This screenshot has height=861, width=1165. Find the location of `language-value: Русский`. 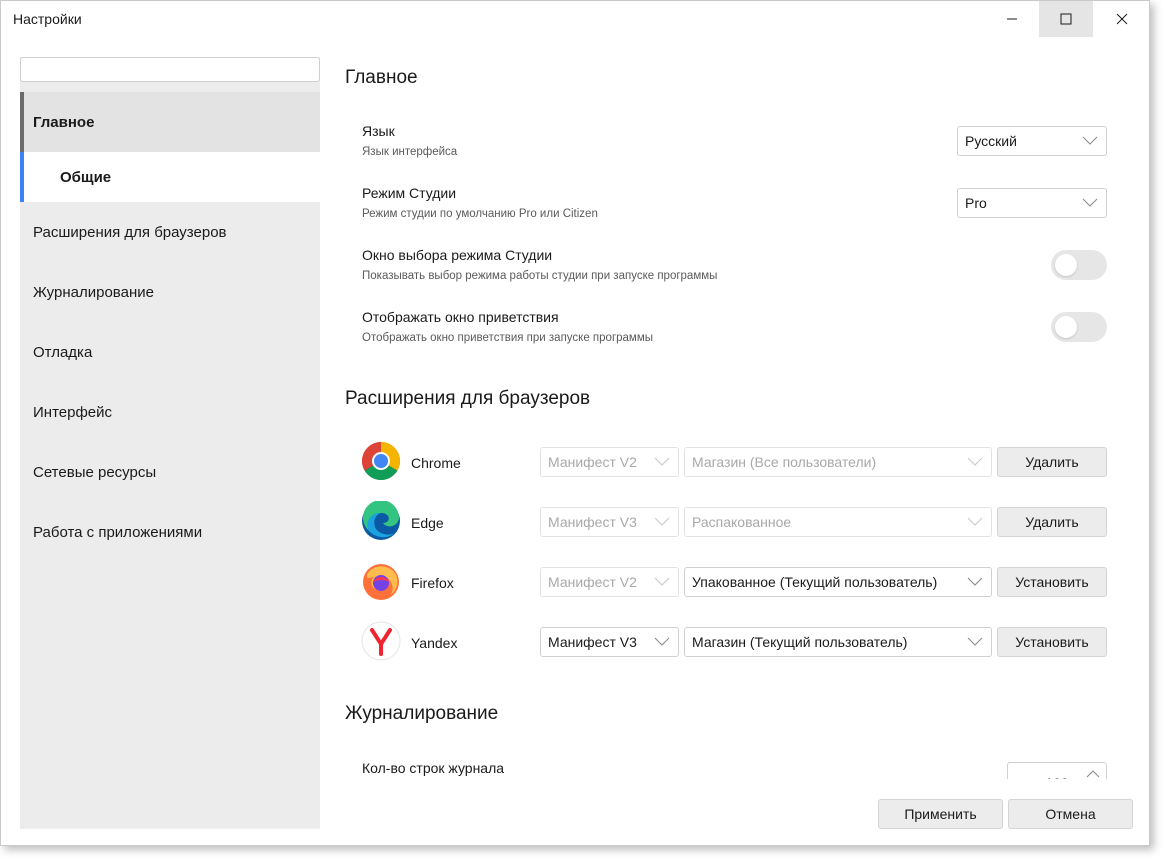

language-value: Русский is located at coordinates (991, 141).